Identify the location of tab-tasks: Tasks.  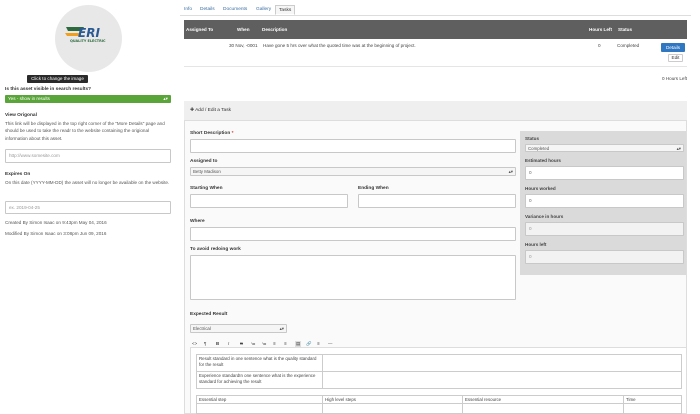
(285, 10).